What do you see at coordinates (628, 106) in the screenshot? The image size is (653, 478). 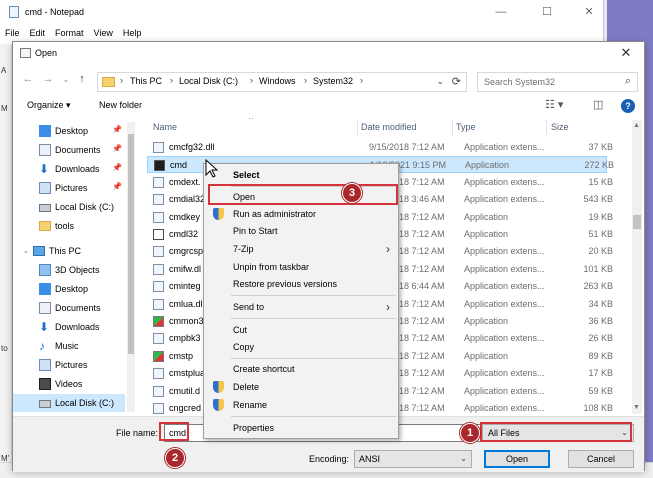 I see `help-icon: ?` at bounding box center [628, 106].